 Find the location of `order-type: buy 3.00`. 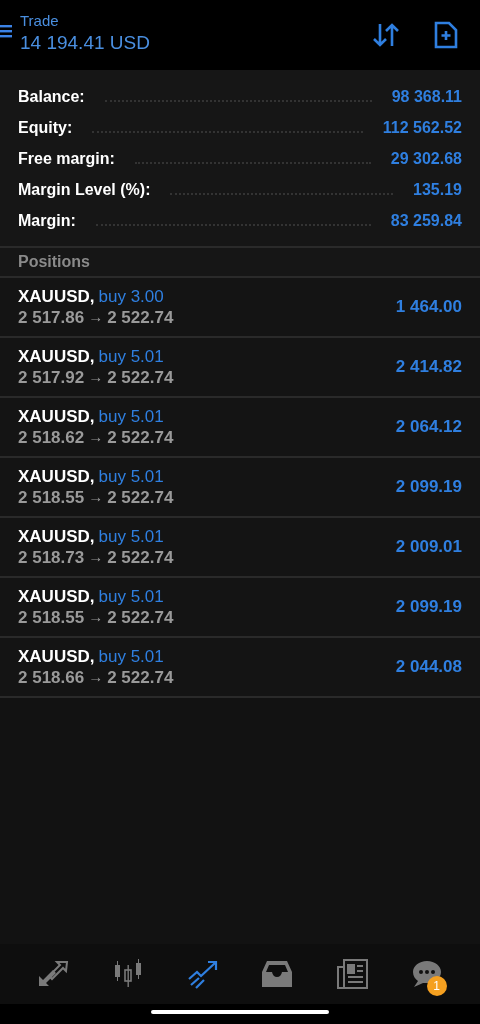

order-type: buy 3.00 is located at coordinates (131, 296).